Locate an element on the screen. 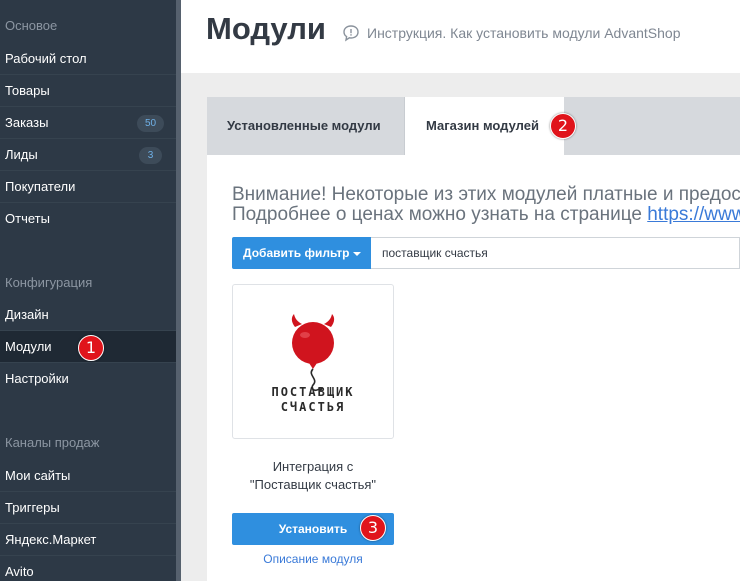 This screenshot has width=740, height=581. sidebar-section-config: Конфигурация is located at coordinates (49, 282).